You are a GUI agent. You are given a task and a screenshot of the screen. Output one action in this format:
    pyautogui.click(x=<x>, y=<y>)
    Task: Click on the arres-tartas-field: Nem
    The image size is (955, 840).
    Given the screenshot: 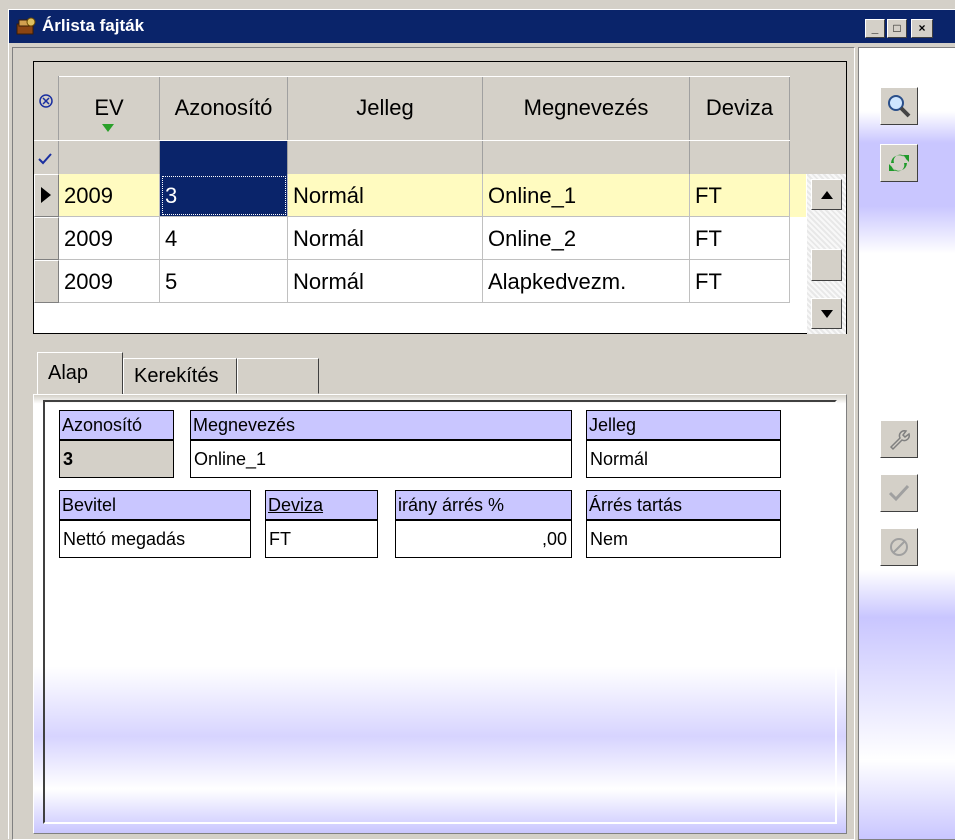 What is the action you would take?
    pyautogui.click(x=683, y=539)
    